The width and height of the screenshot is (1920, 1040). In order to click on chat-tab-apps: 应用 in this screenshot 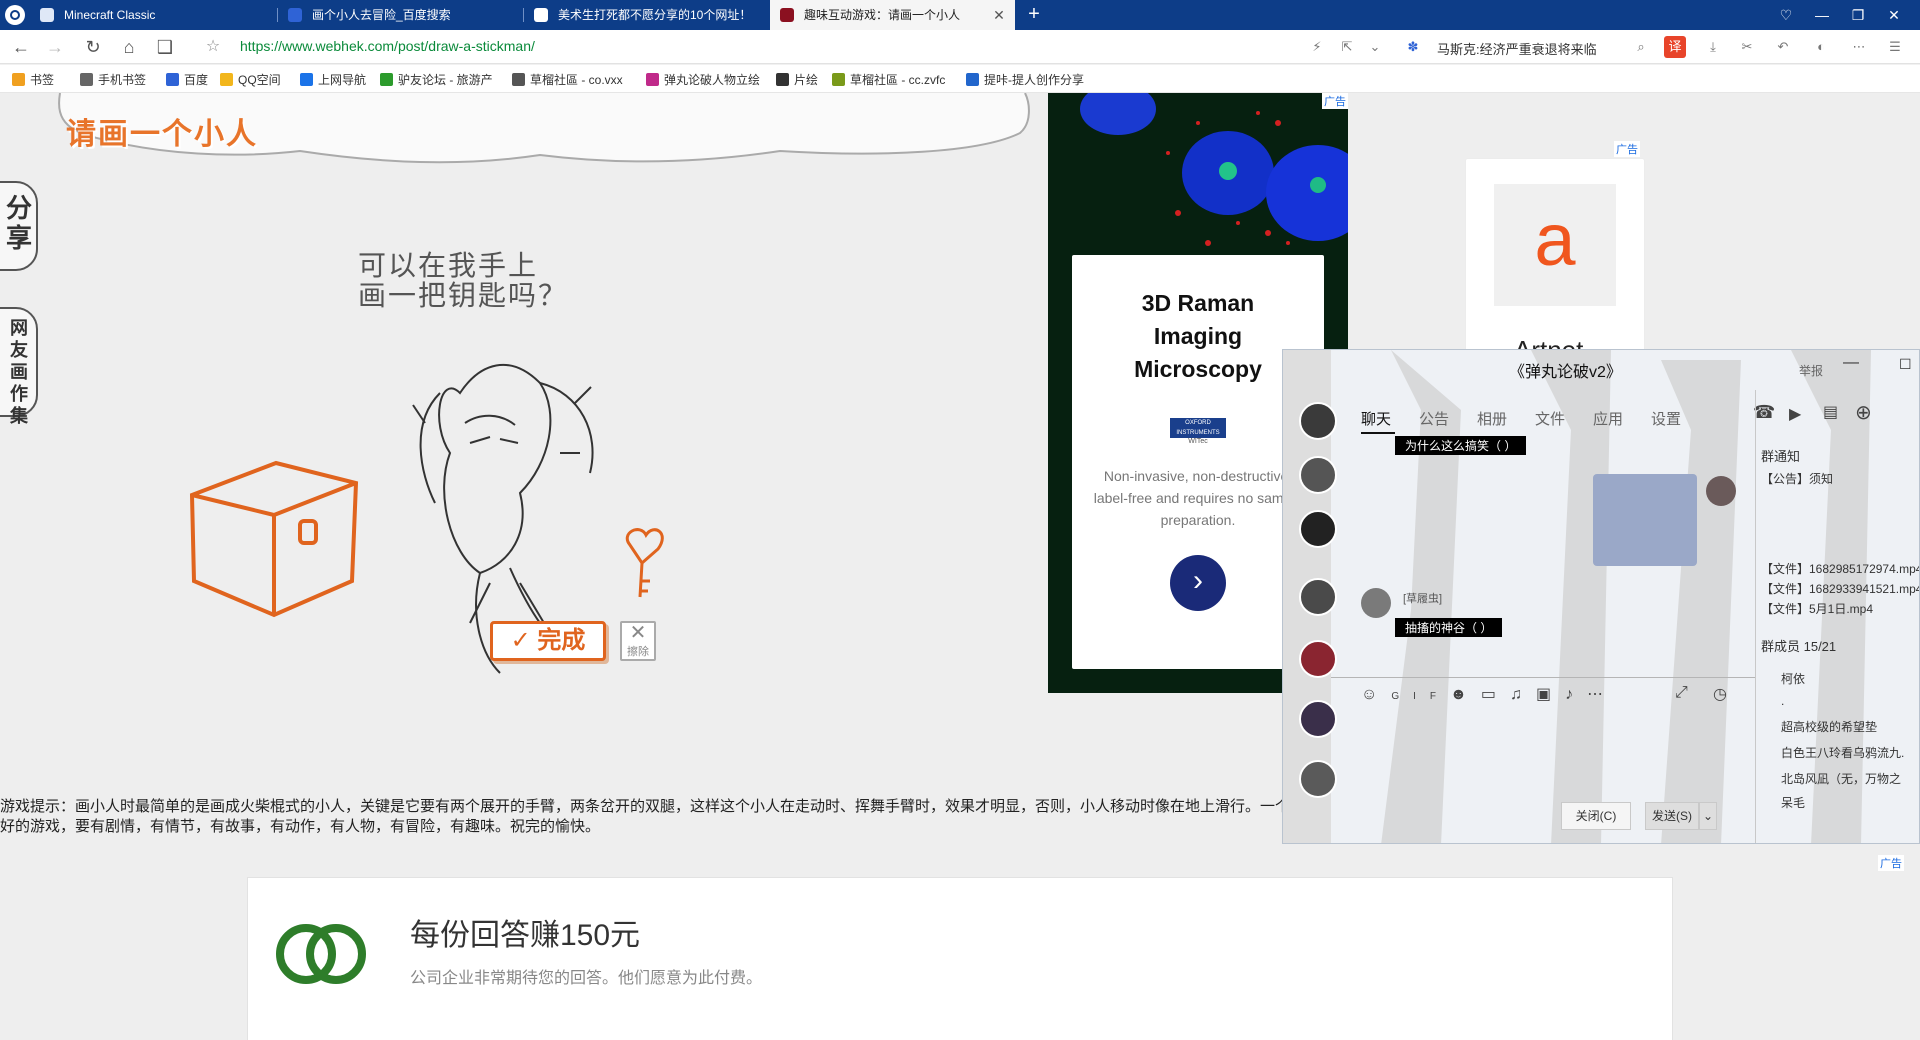, I will do `click(1608, 418)`.